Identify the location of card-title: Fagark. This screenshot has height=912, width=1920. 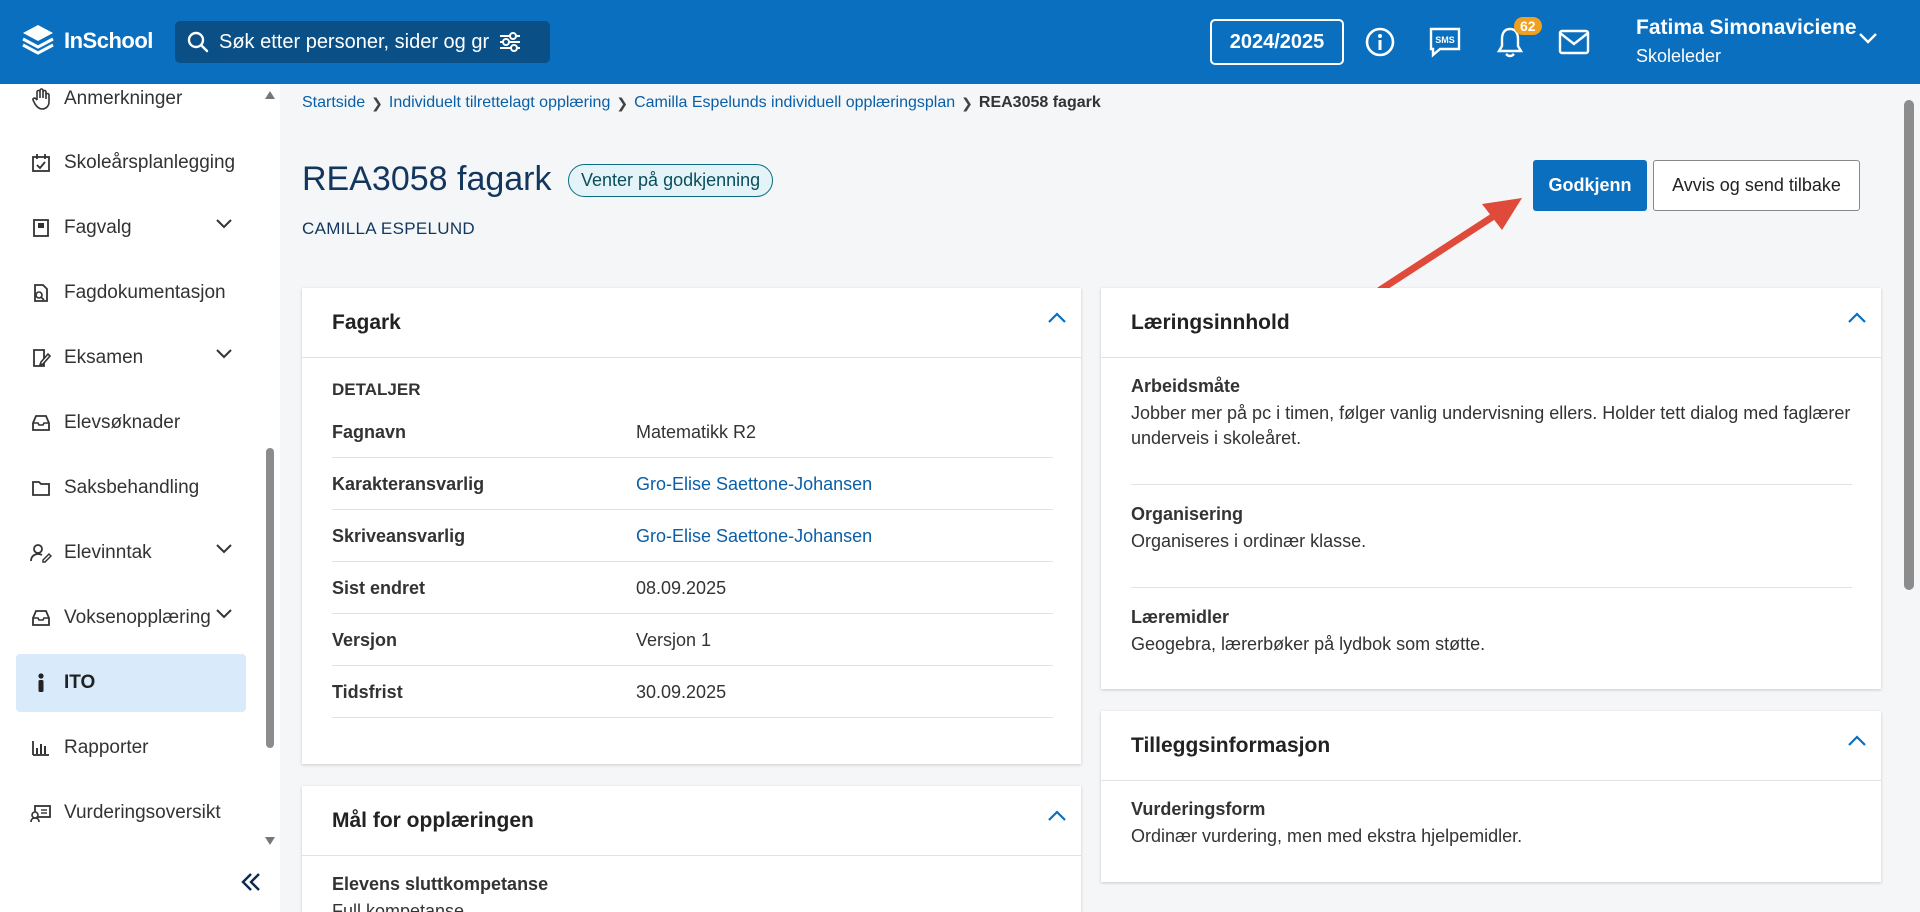
(366, 322).